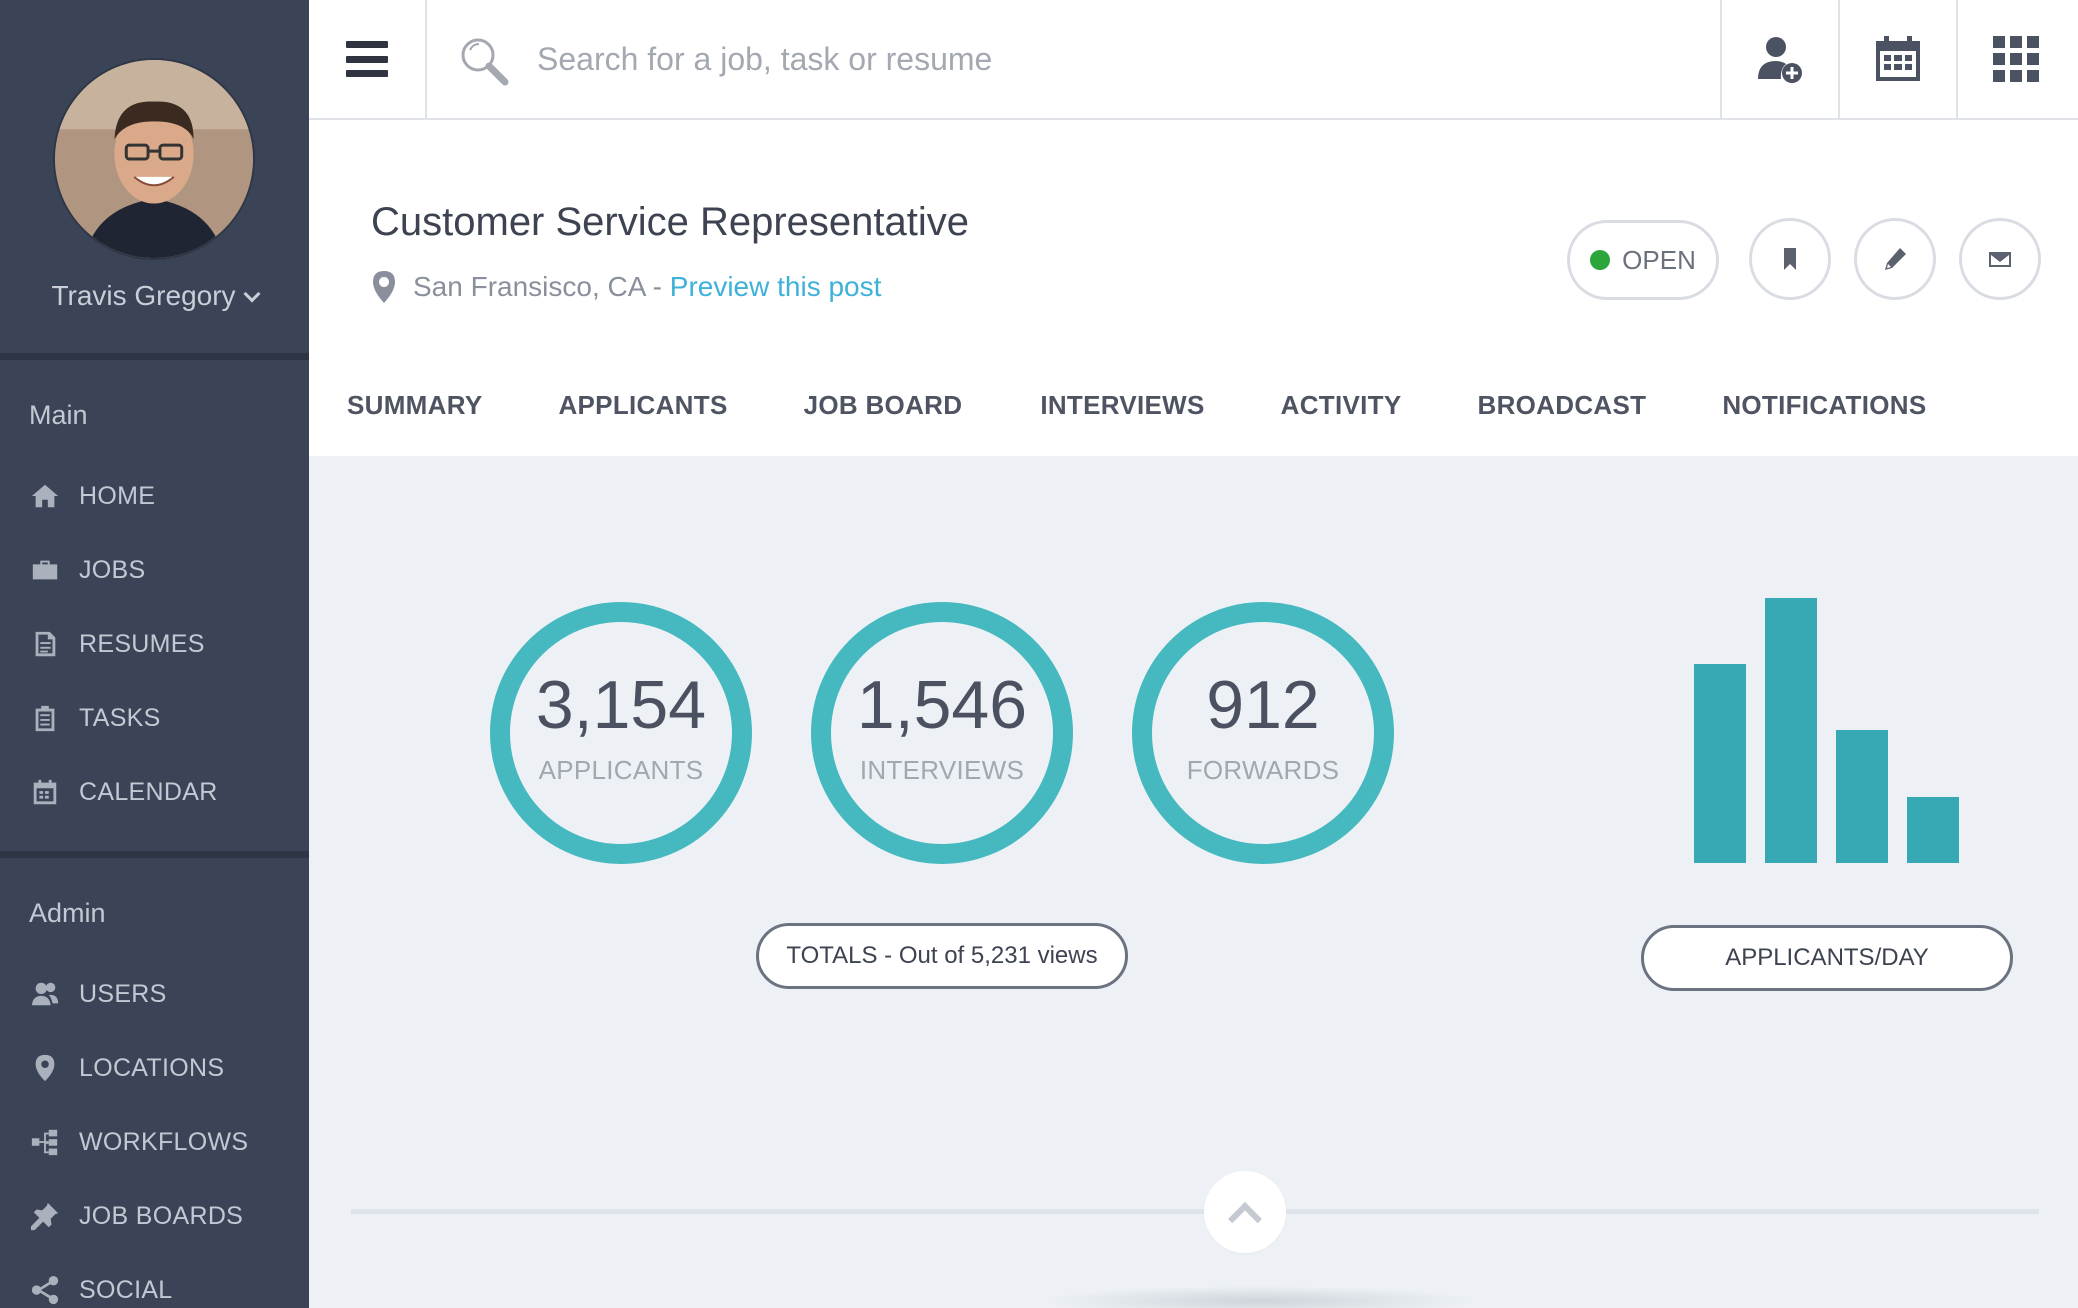  I want to click on applicants-per-day-chart, so click(1830, 730).